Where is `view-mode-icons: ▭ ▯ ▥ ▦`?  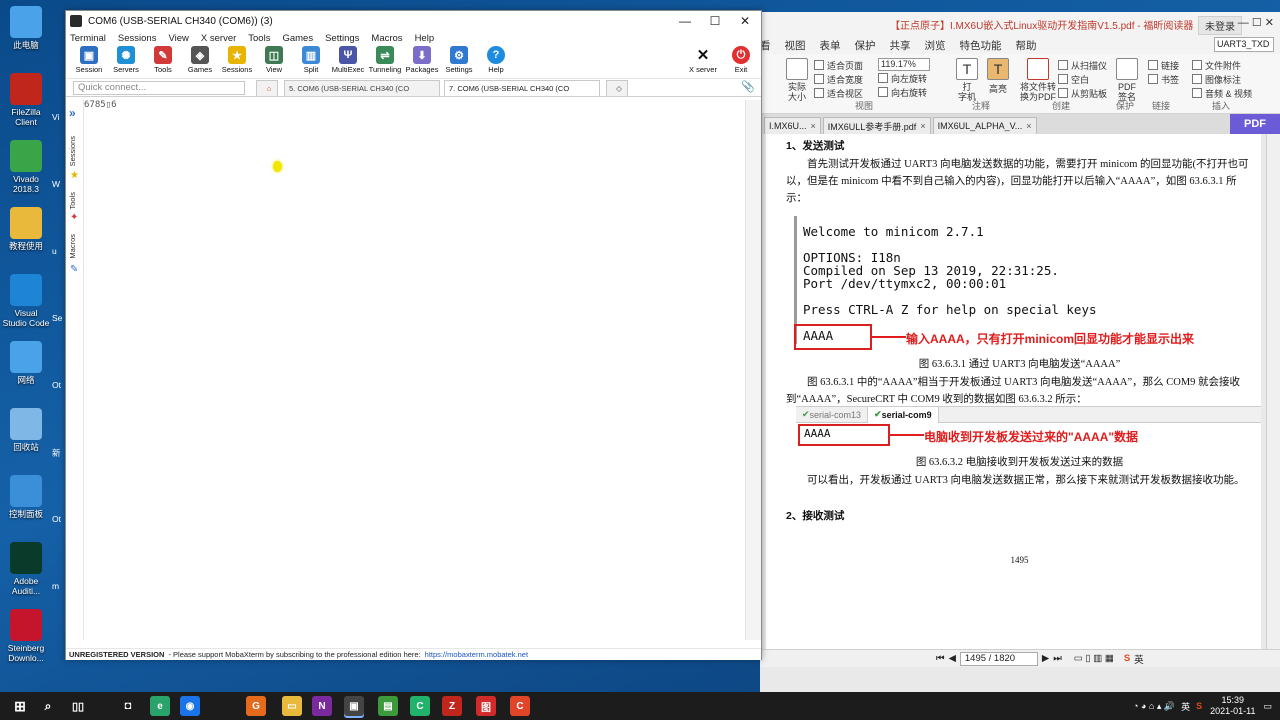 view-mode-icons: ▭ ▯ ▥ ▦ is located at coordinates (1094, 658).